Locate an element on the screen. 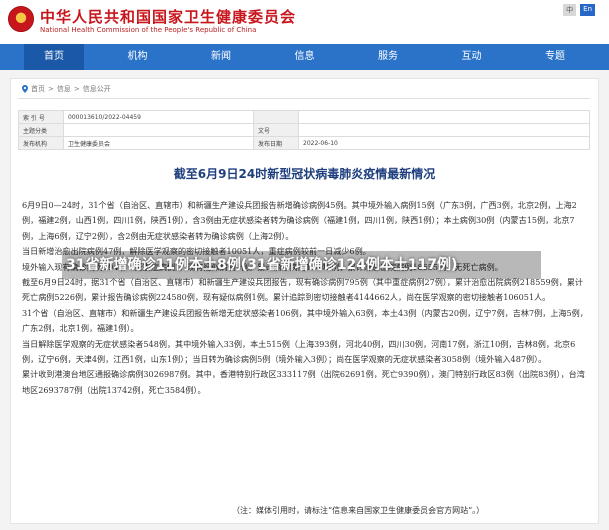 The image size is (609, 530). meta-date-label: 发布日期 is located at coordinates (276, 143).